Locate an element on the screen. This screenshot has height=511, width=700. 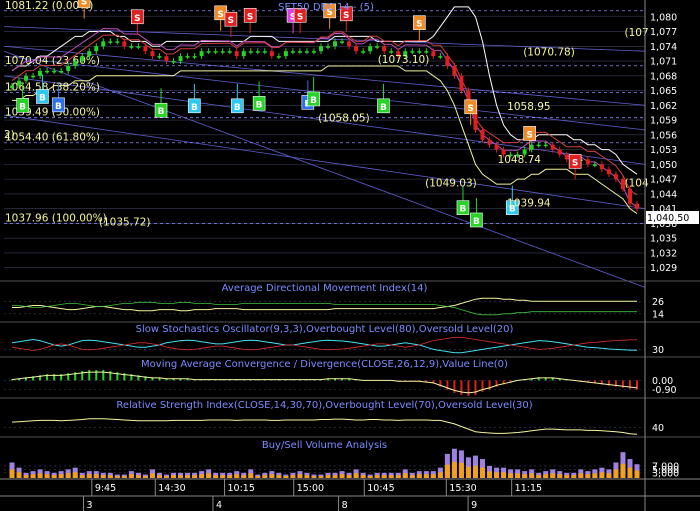
price-annotation: (1058.05) is located at coordinates (344, 119).